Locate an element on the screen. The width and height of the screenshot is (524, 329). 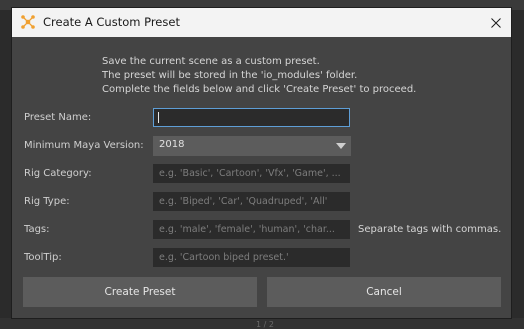
preset-logo-icon is located at coordinates (28, 22).